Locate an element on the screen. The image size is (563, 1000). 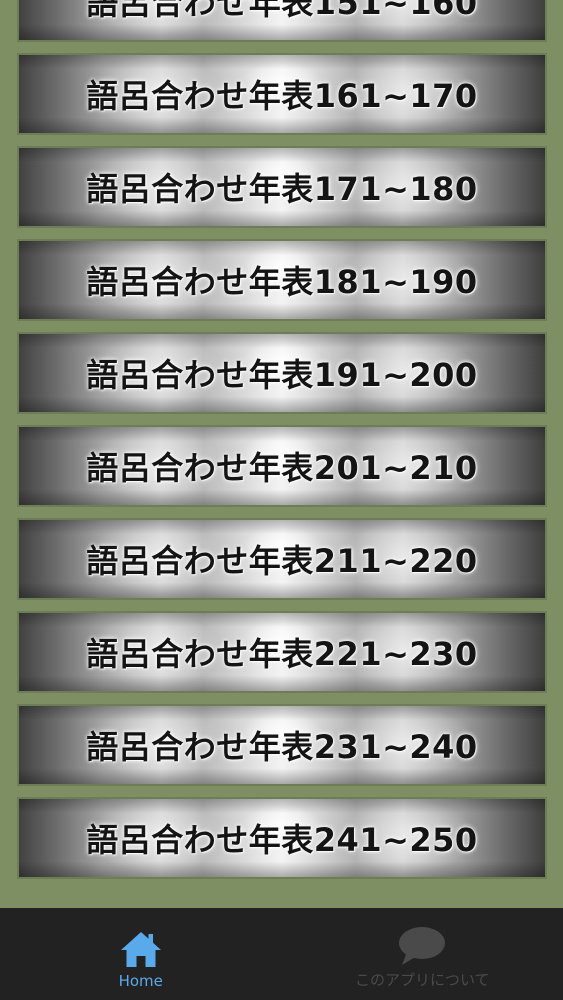
list-item-label: 語呂合わせ年表201~210 is located at coordinates (282, 468).